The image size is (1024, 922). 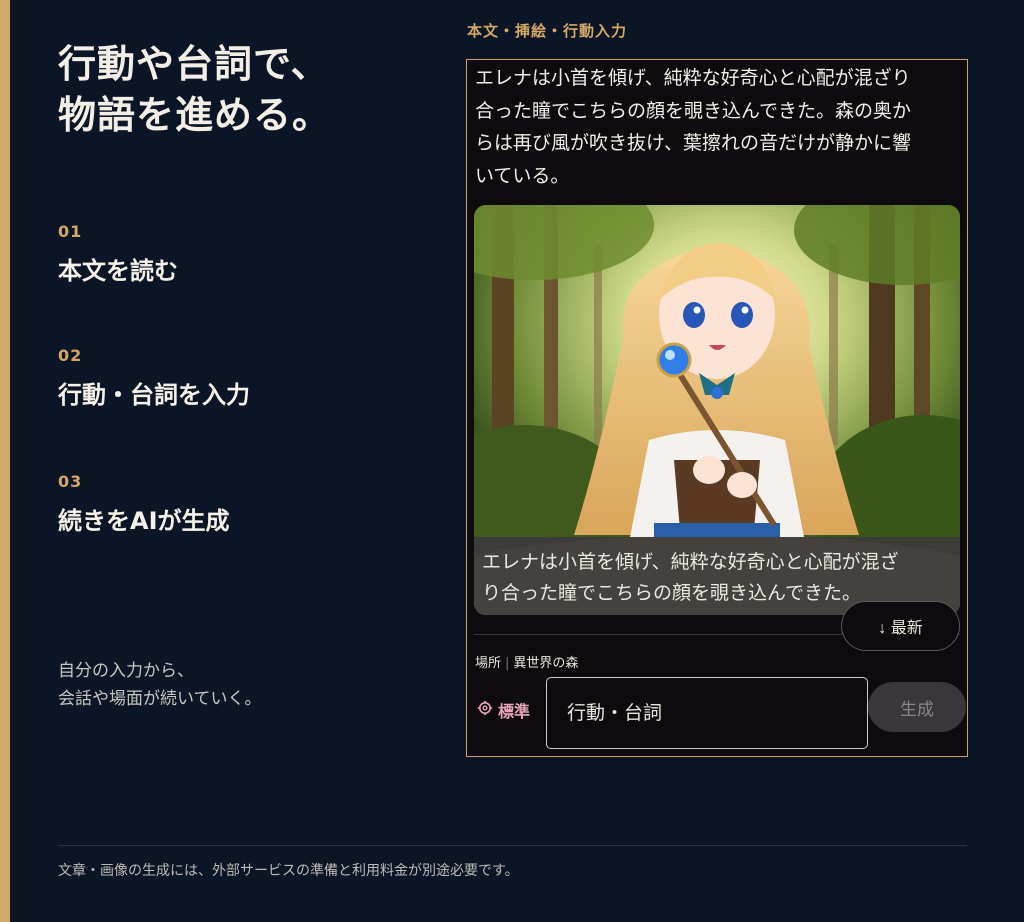 What do you see at coordinates (70, 231) in the screenshot?
I see `step-number: 01` at bounding box center [70, 231].